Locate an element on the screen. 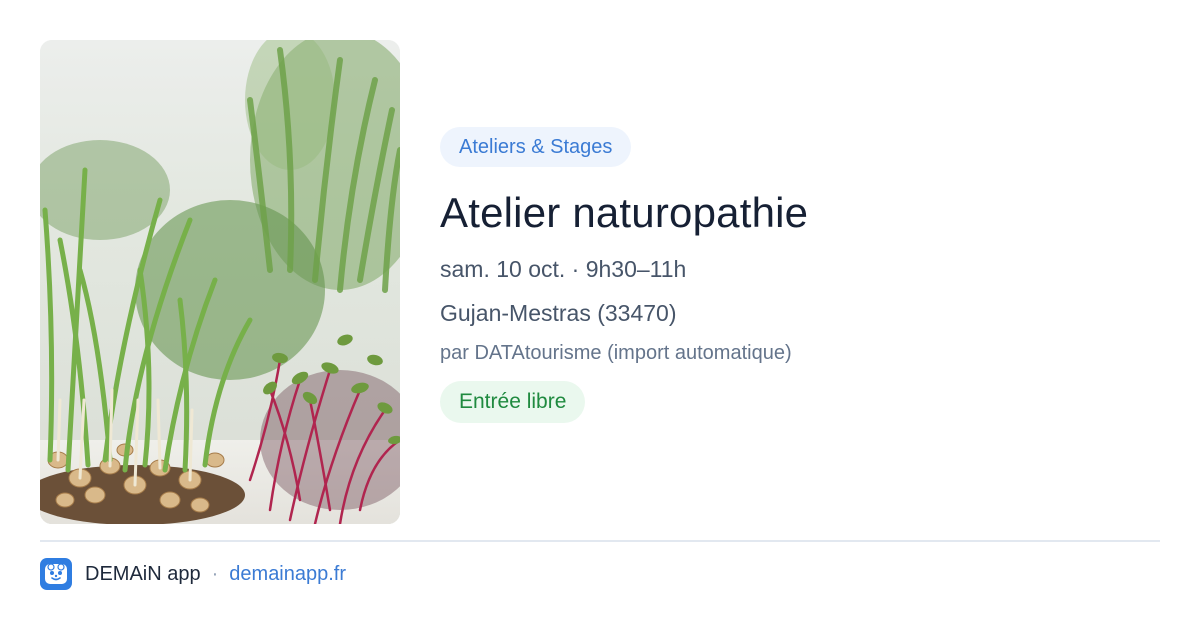 The height and width of the screenshot is (630, 1200). app-name: DEMAiN app is located at coordinates (143, 573).